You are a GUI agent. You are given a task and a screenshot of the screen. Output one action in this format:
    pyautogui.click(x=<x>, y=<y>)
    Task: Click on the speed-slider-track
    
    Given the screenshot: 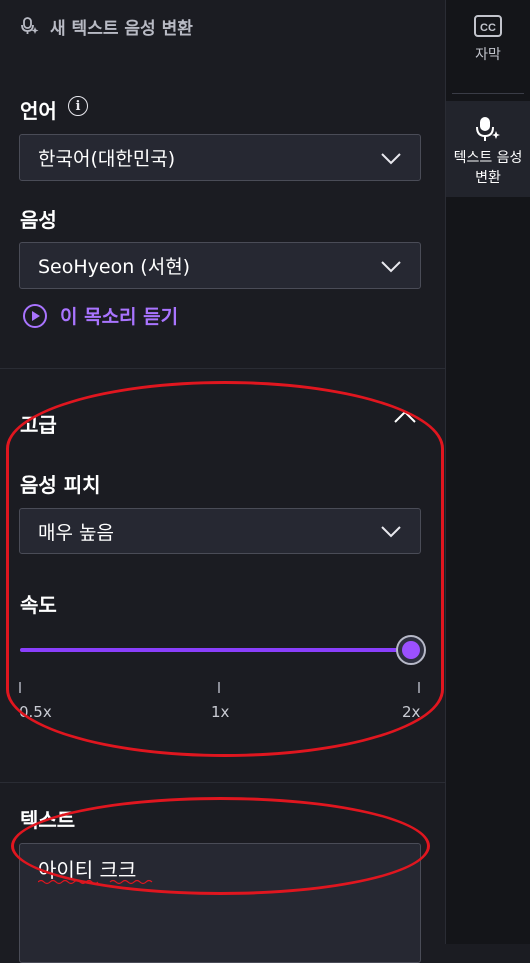 What is the action you would take?
    pyautogui.click(x=216, y=650)
    